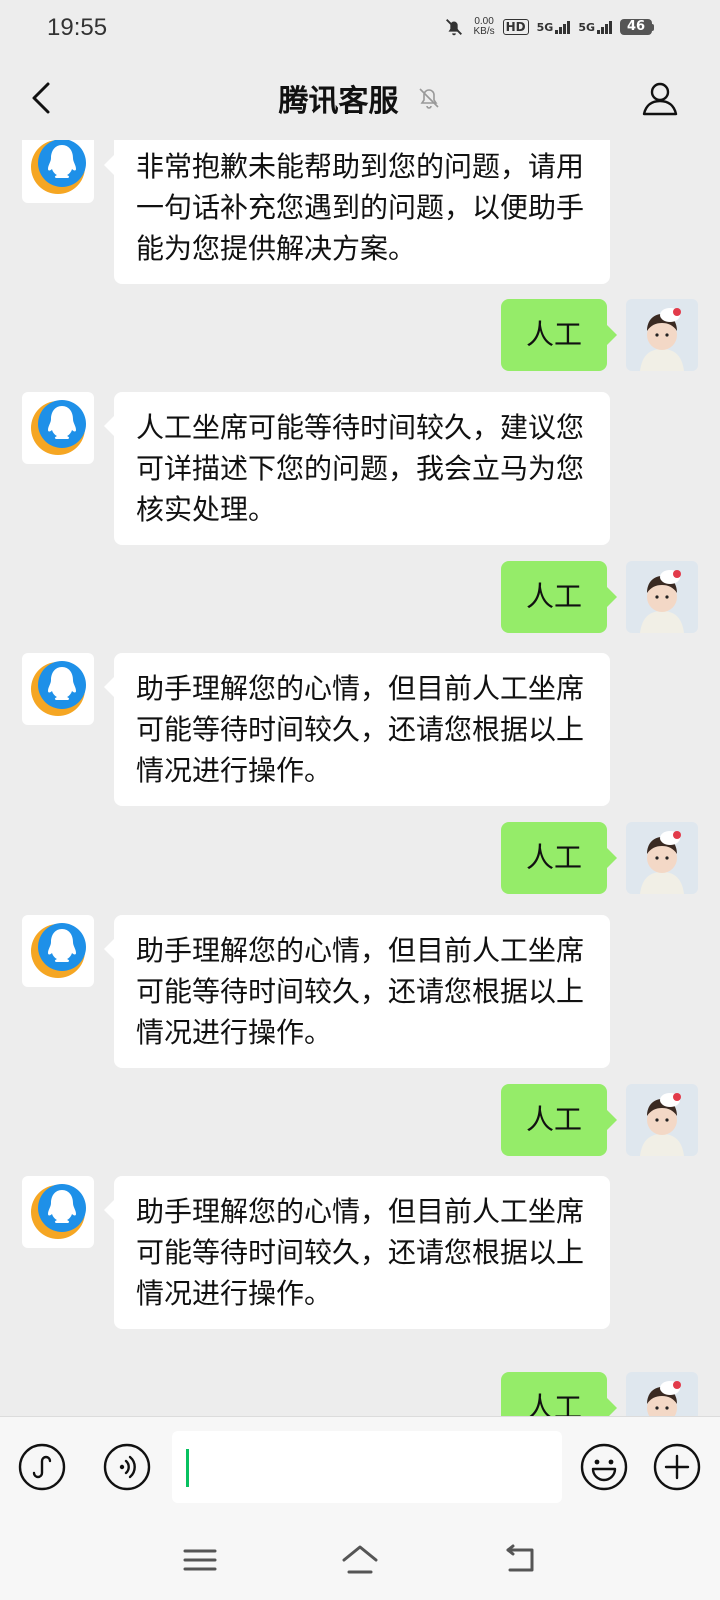  I want to click on mute-bell-status-icon, so click(454, 27).